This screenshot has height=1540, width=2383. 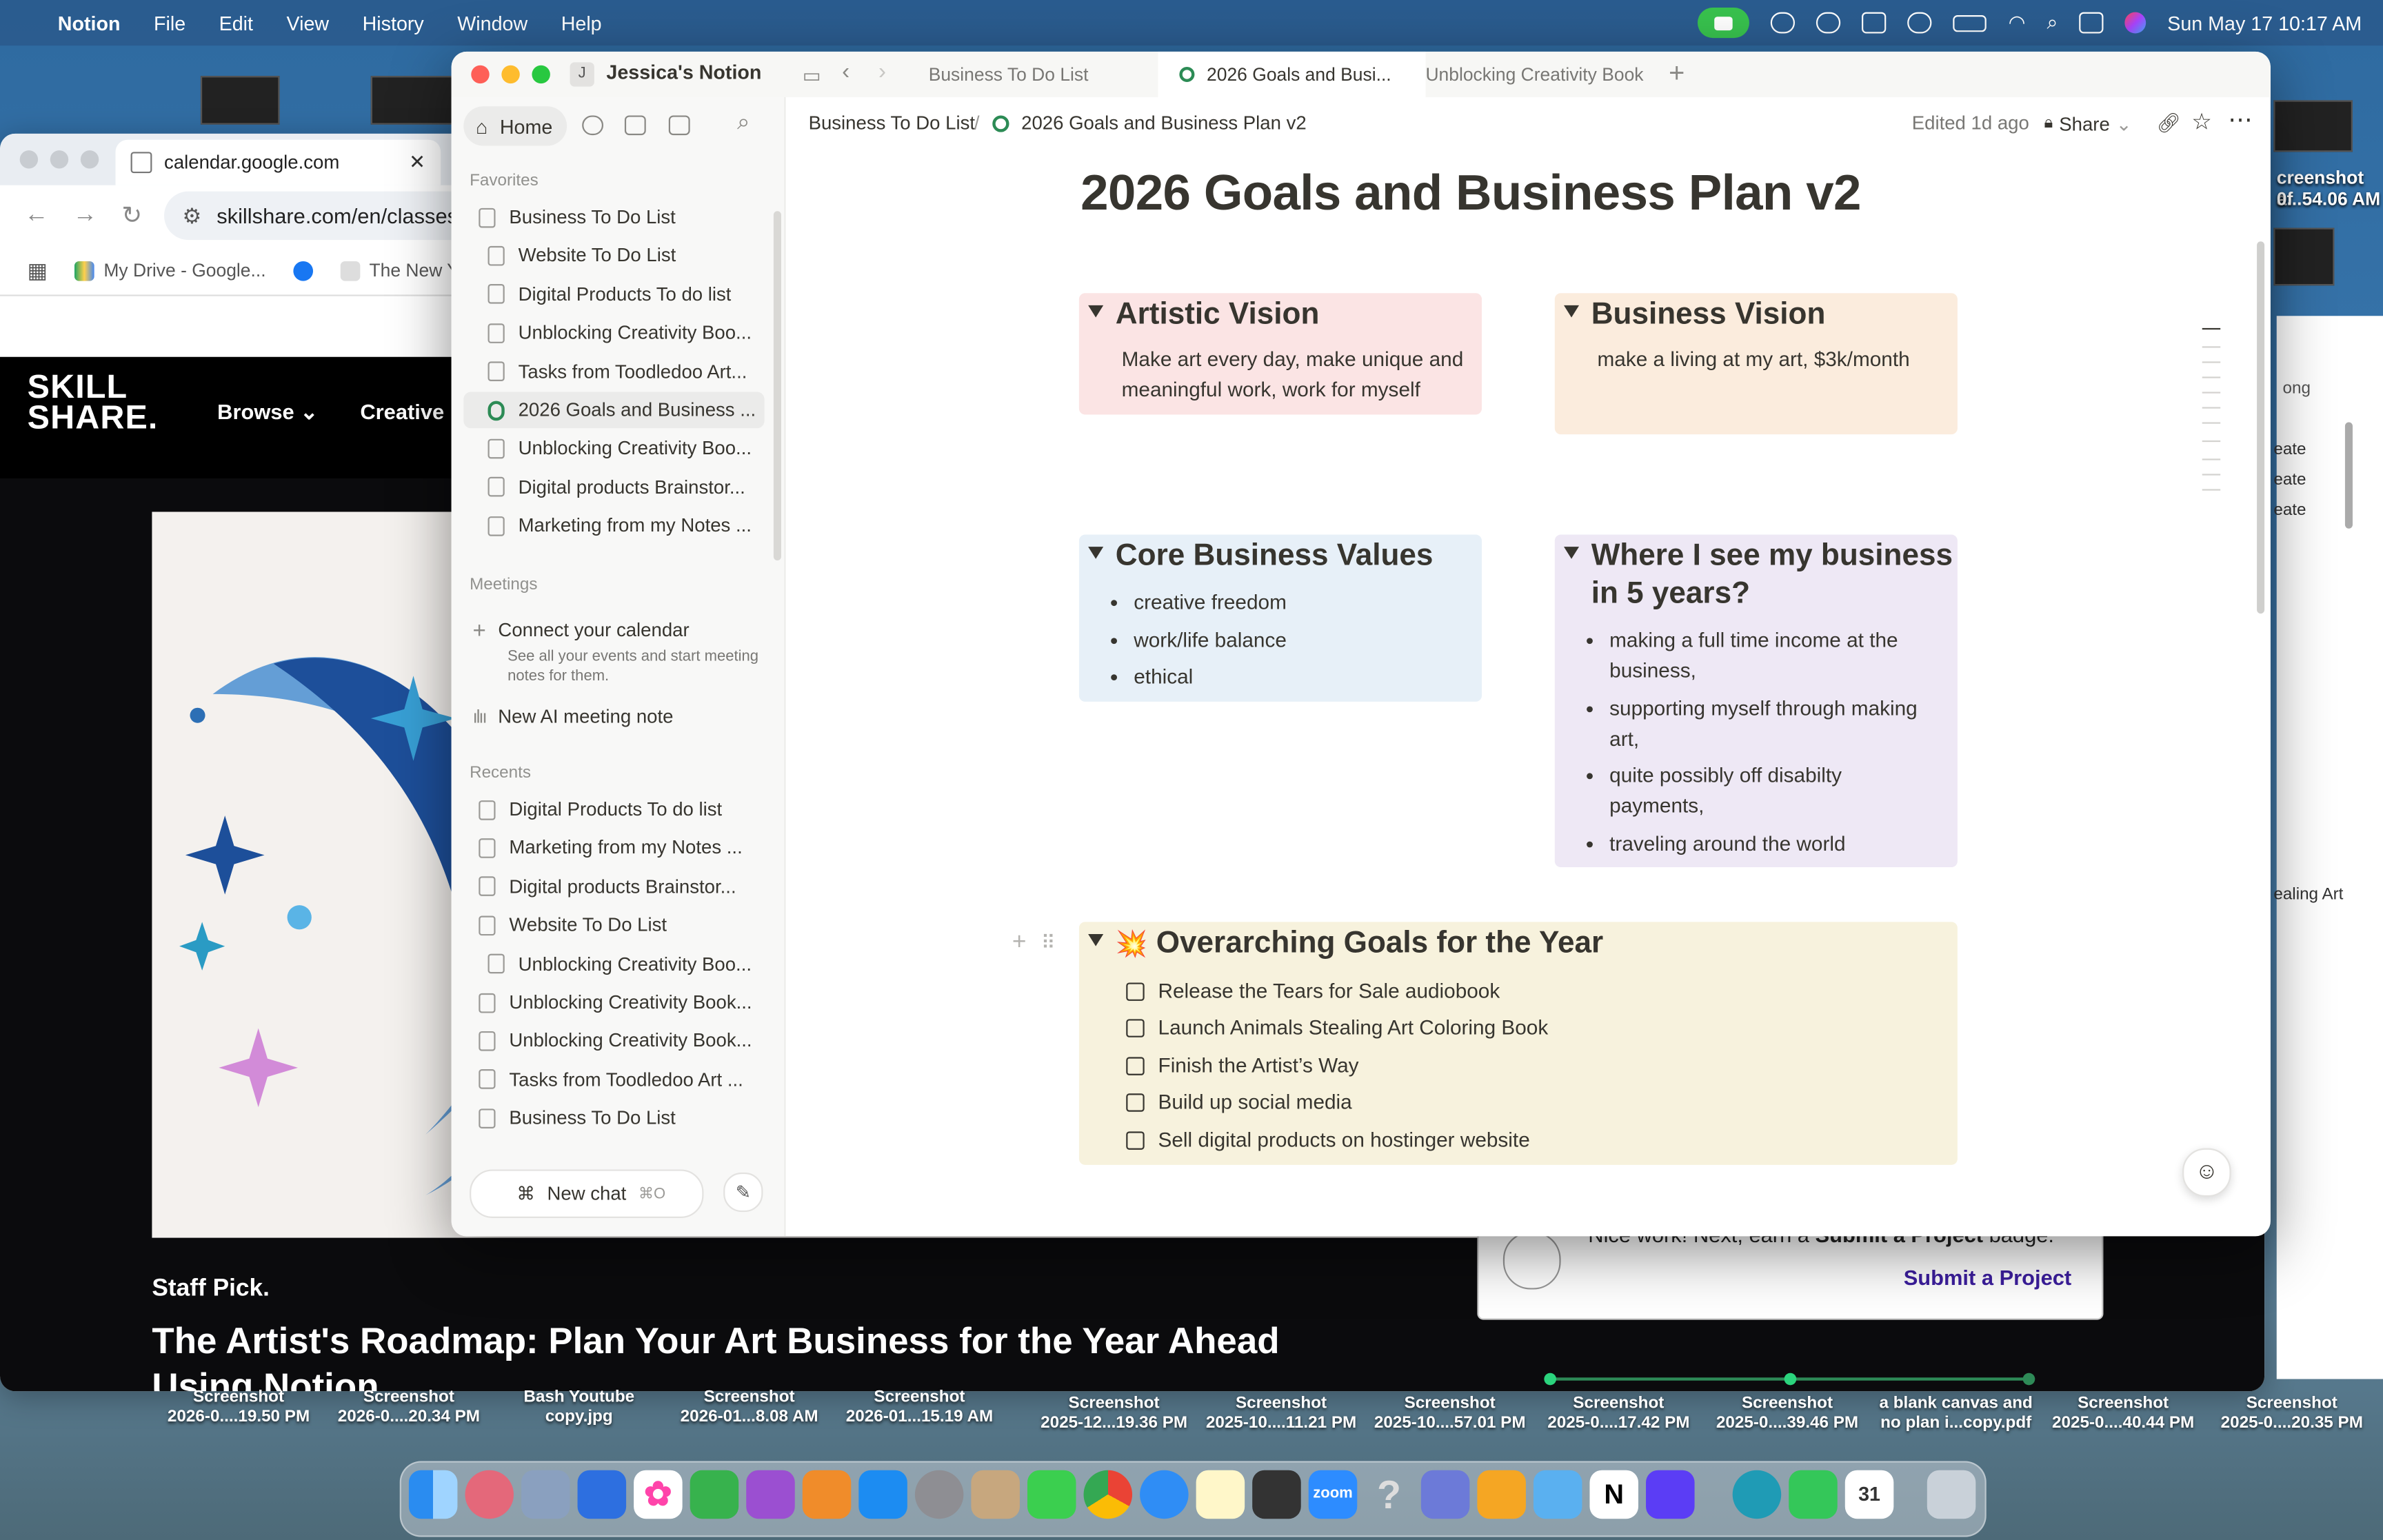 I want to click on connect-calendar-button: + Connect your calendar, so click(x=613, y=630).